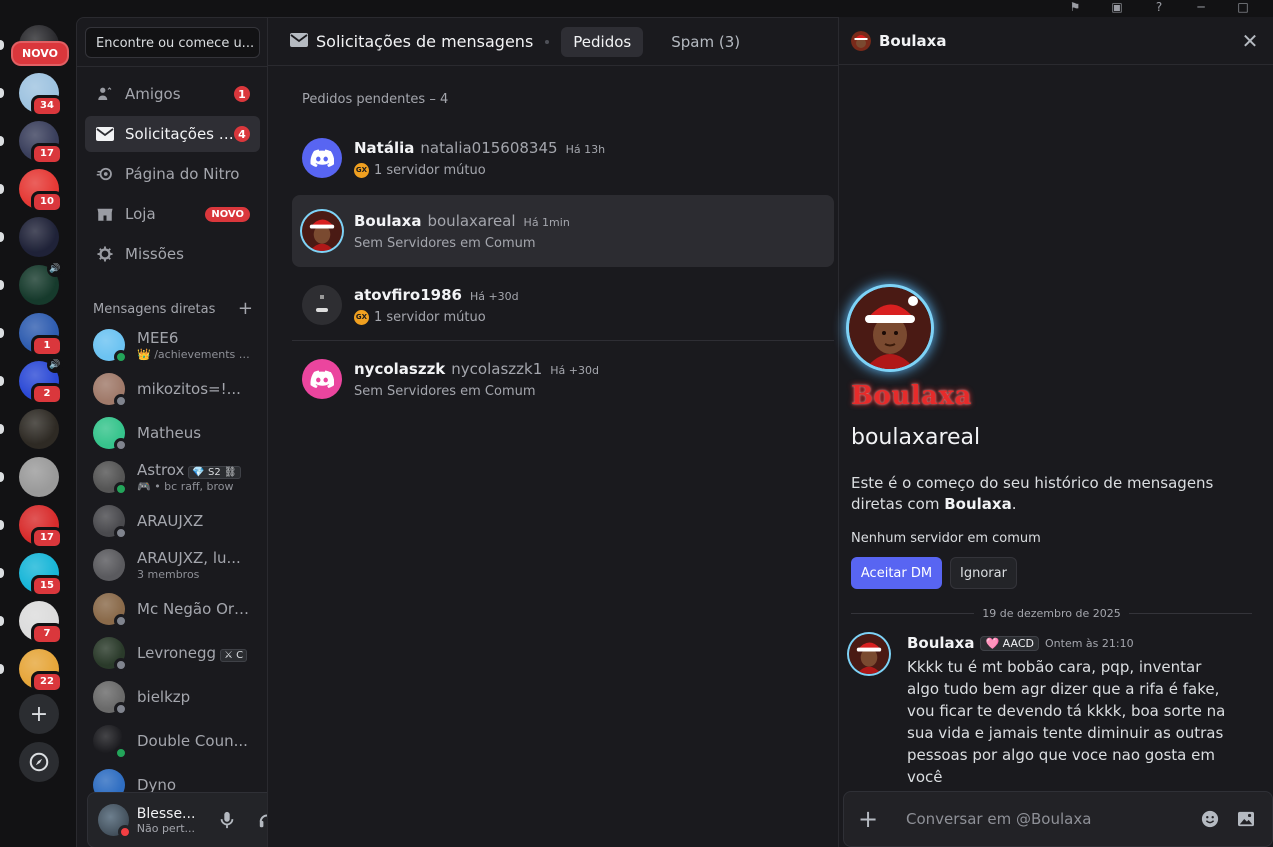 The height and width of the screenshot is (847, 1273). Describe the element at coordinates (1246, 819) in the screenshot. I see `image-icon` at that location.